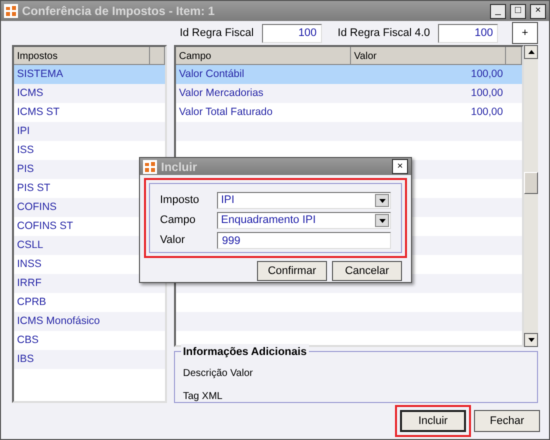  I want to click on window-title: Conferência de Impostos - Item: 1, so click(119, 11).